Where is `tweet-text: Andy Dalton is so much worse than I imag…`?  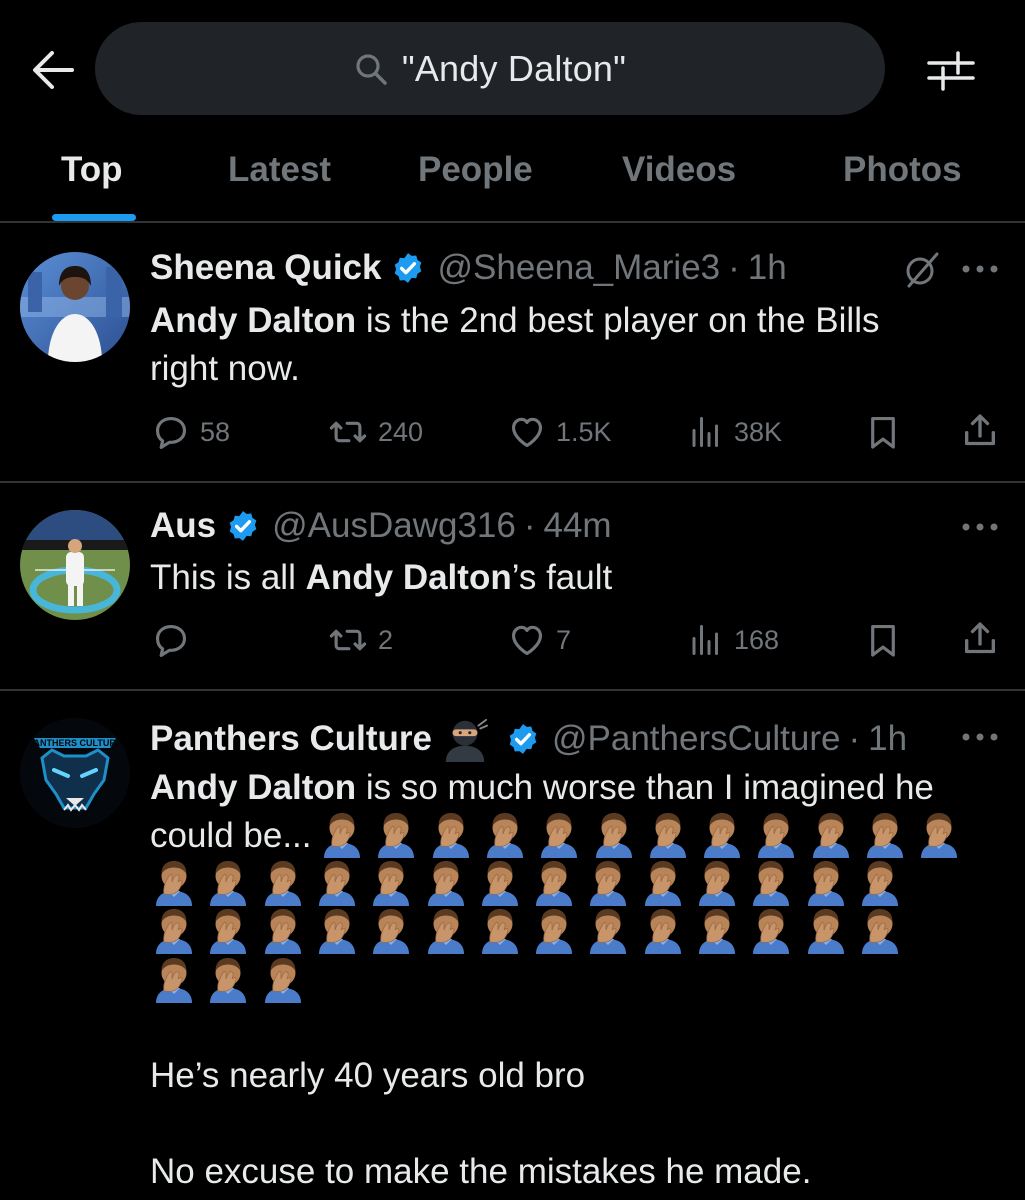 tweet-text: Andy Dalton is so much worse than I imag… is located at coordinates (575, 788).